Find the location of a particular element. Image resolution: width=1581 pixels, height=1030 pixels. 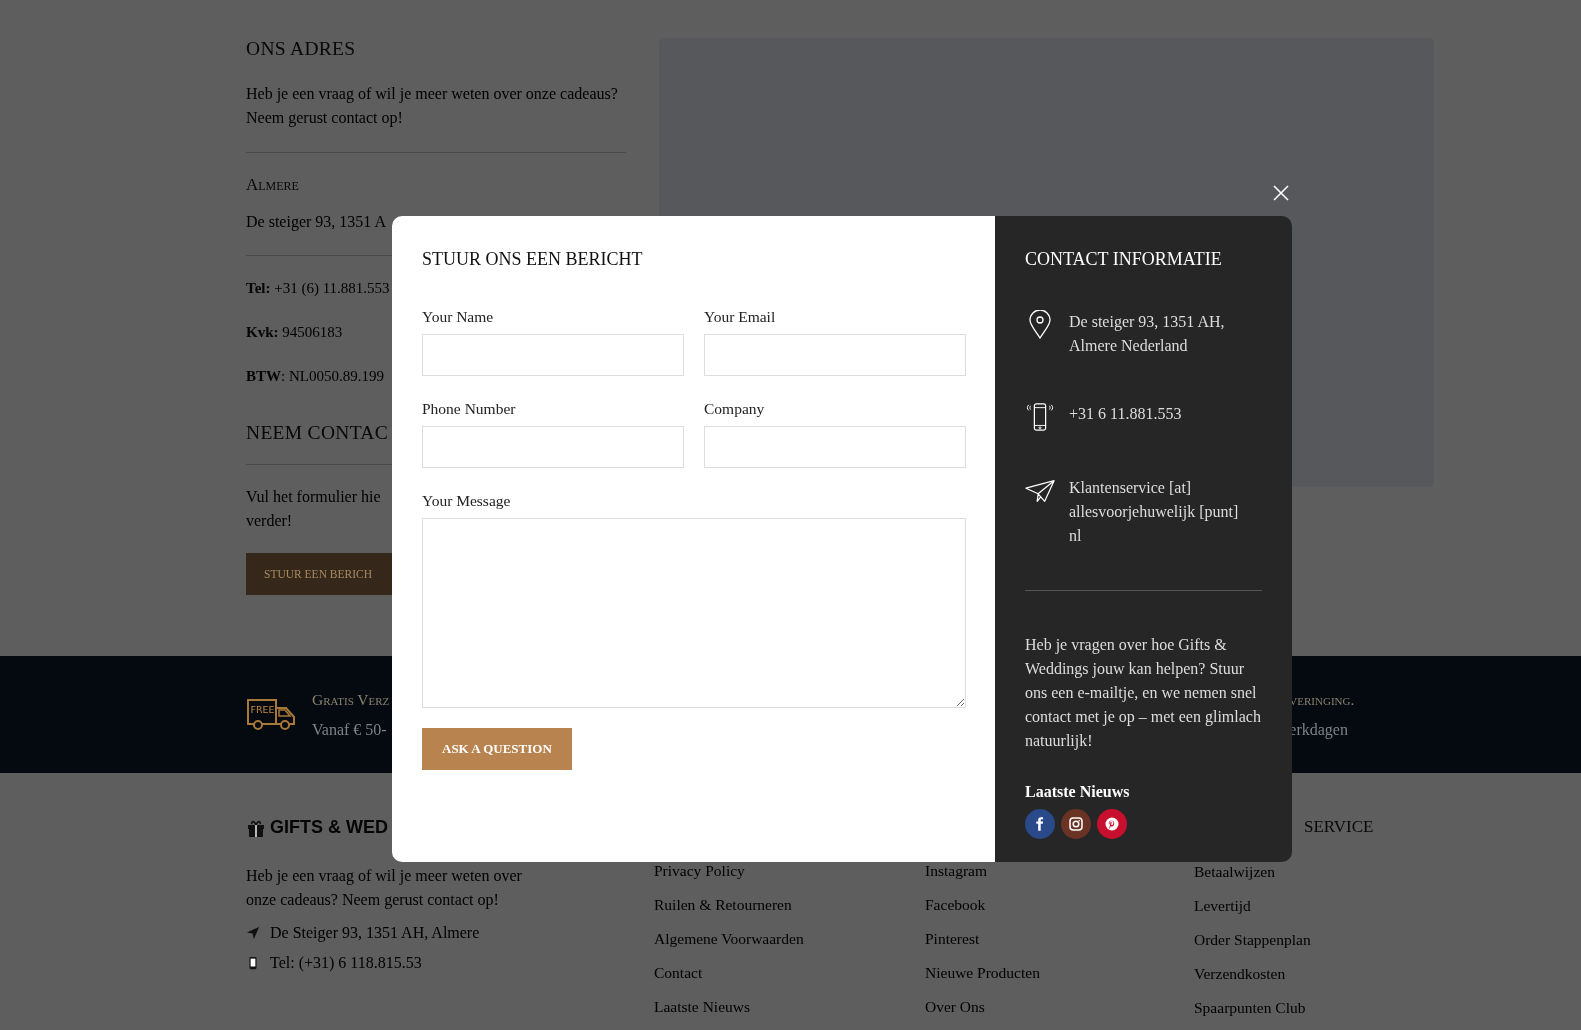

detail-text: BTW: NL0050.89.199 is located at coordinates (315, 376).